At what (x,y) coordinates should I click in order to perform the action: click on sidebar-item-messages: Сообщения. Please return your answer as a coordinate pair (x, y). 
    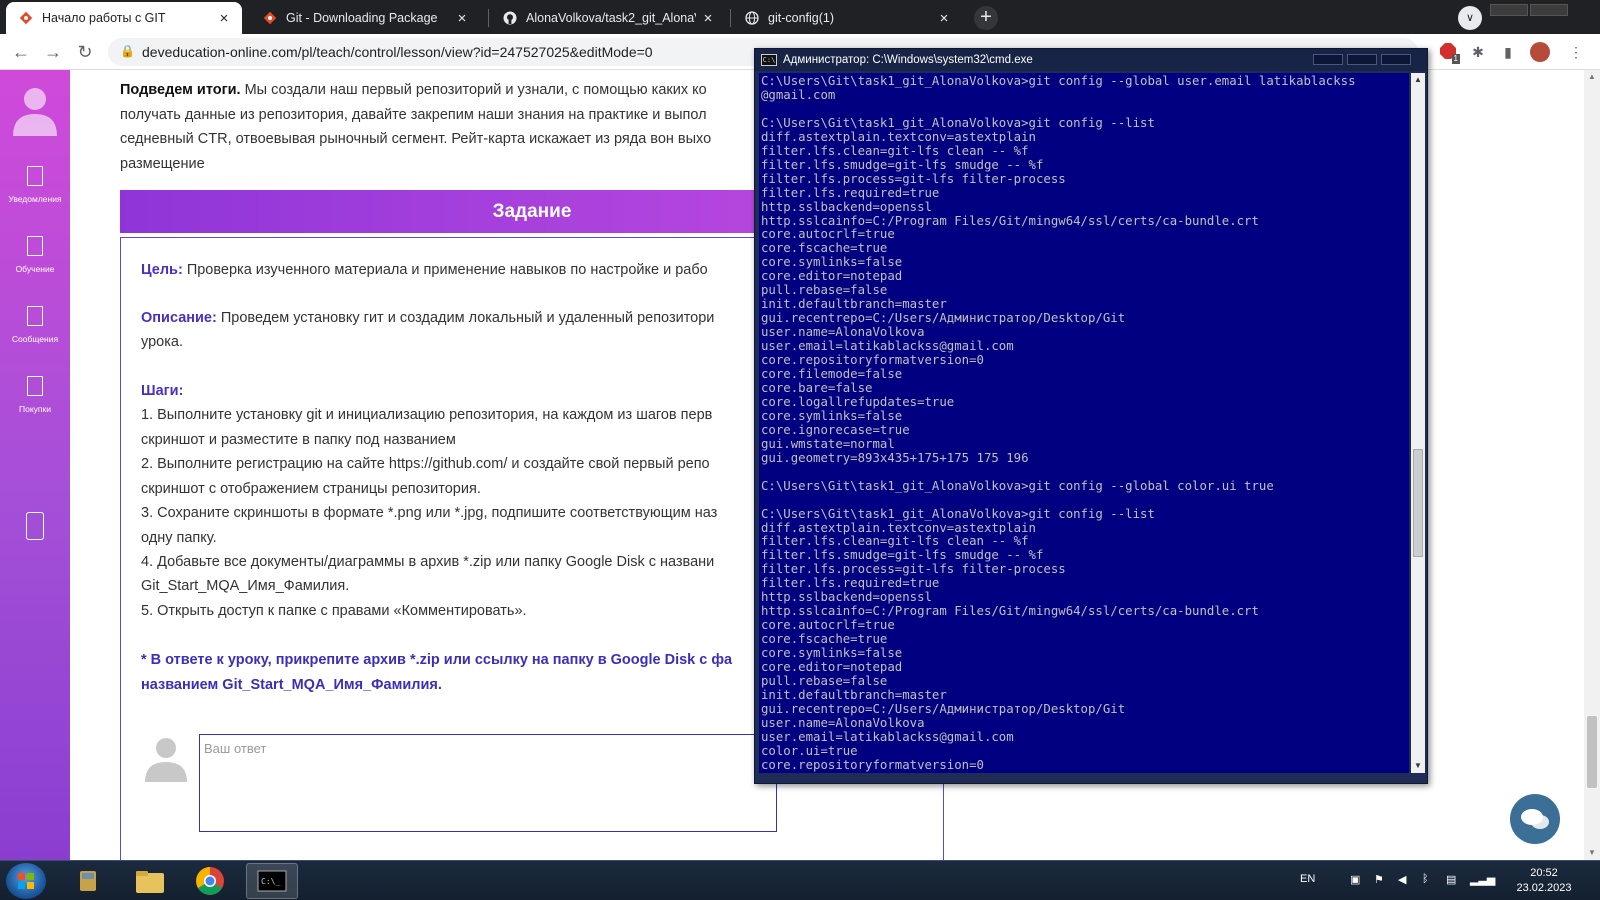
    Looking at the image, I should click on (35, 341).